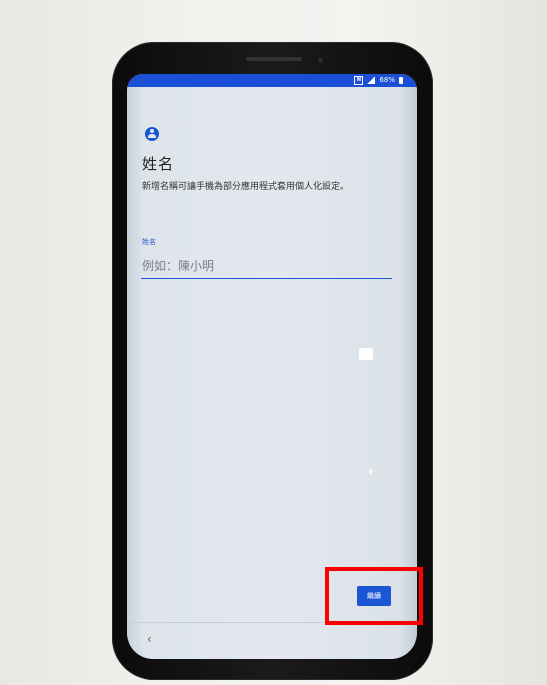 The width and height of the screenshot is (547, 685). Describe the element at coordinates (371, 80) in the screenshot. I see `signal-icon` at that location.